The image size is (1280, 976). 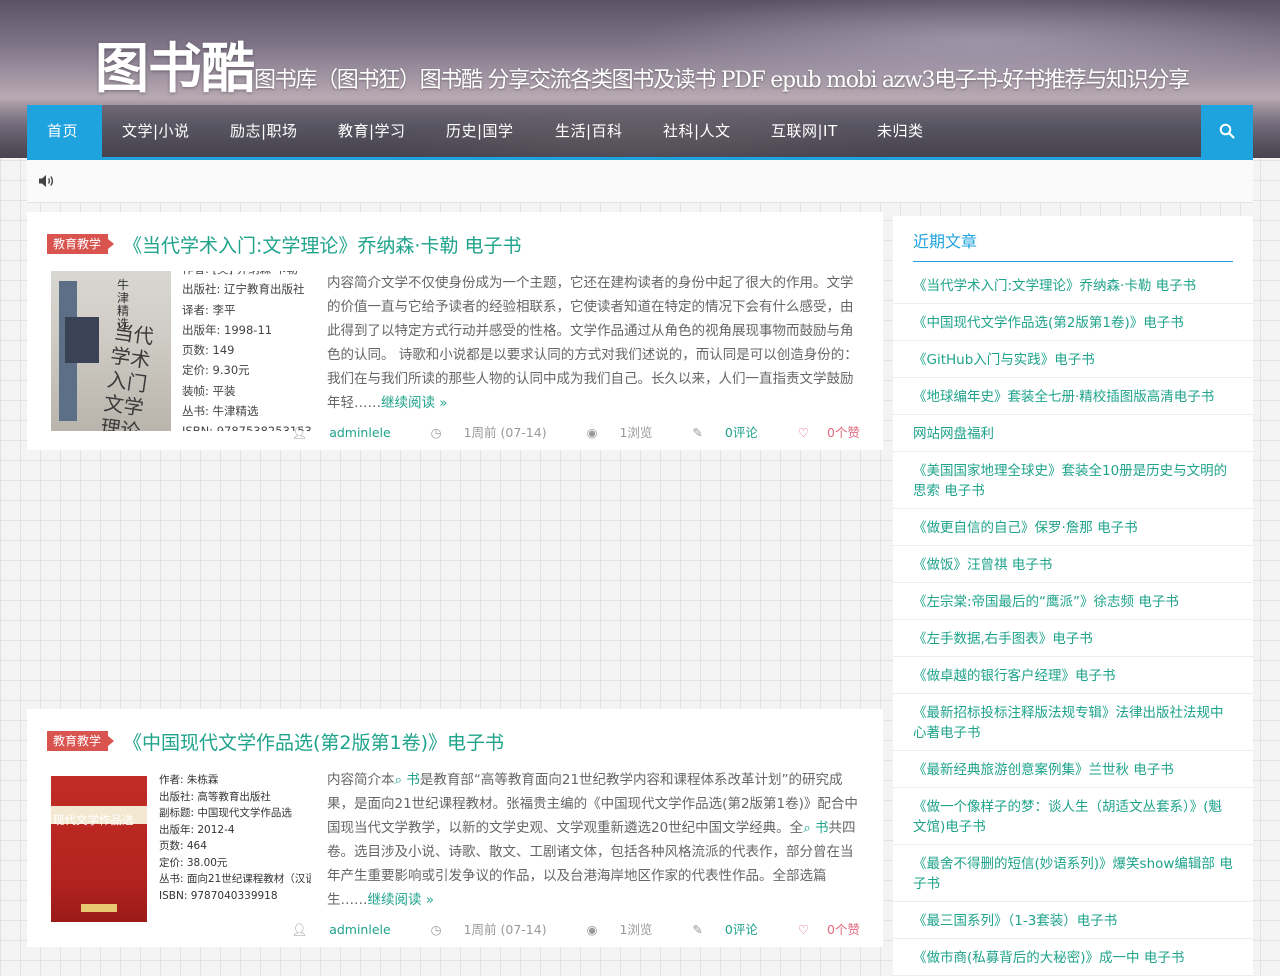 I want to click on nav-item-history: 历史|国学, so click(x=480, y=131).